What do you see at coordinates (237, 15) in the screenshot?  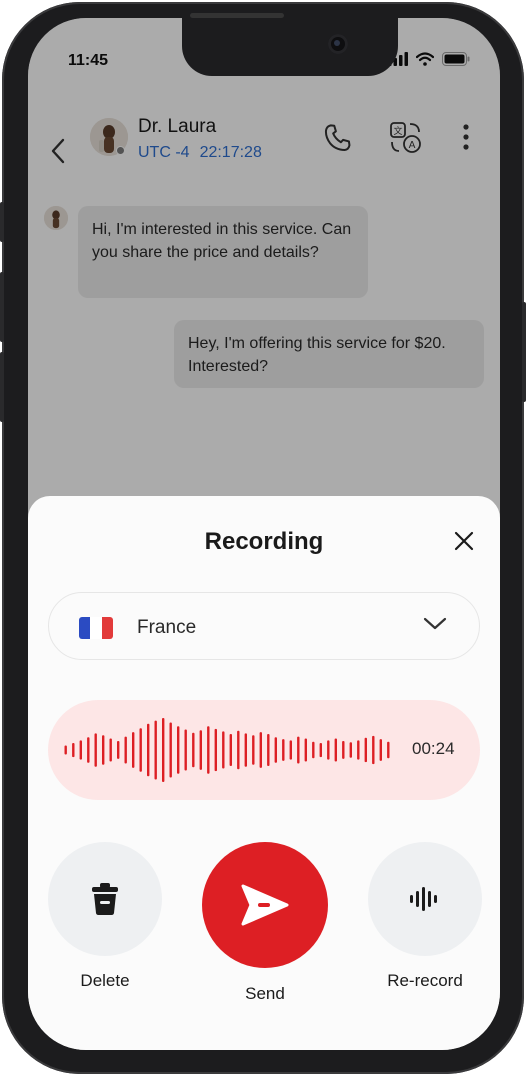 I see `earpiece-speaker` at bounding box center [237, 15].